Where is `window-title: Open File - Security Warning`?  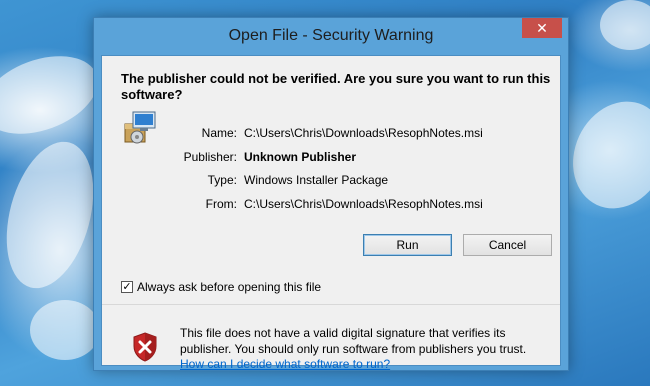 window-title: Open File - Security Warning is located at coordinates (331, 35).